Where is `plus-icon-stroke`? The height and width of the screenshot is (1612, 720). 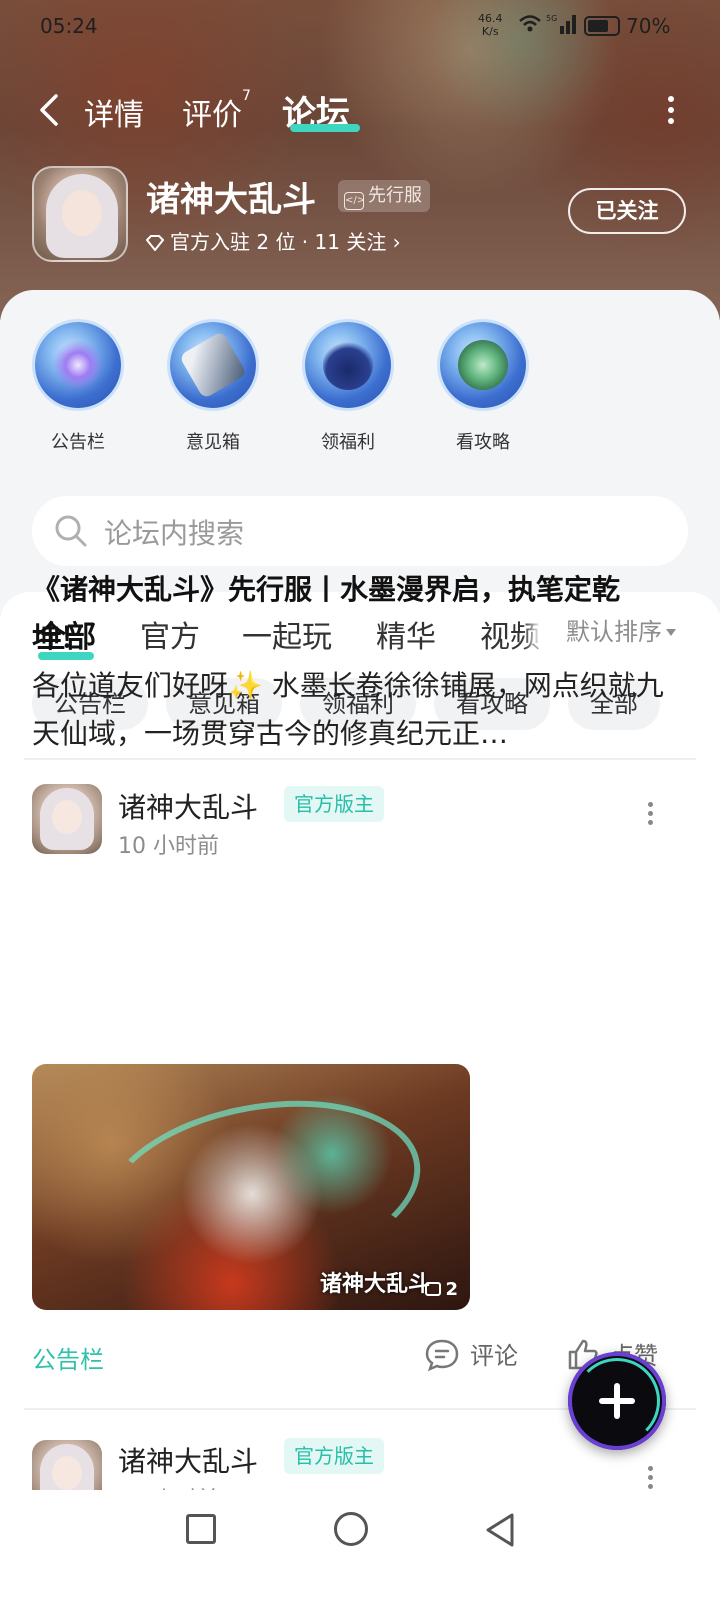 plus-icon-stroke is located at coordinates (617, 1401).